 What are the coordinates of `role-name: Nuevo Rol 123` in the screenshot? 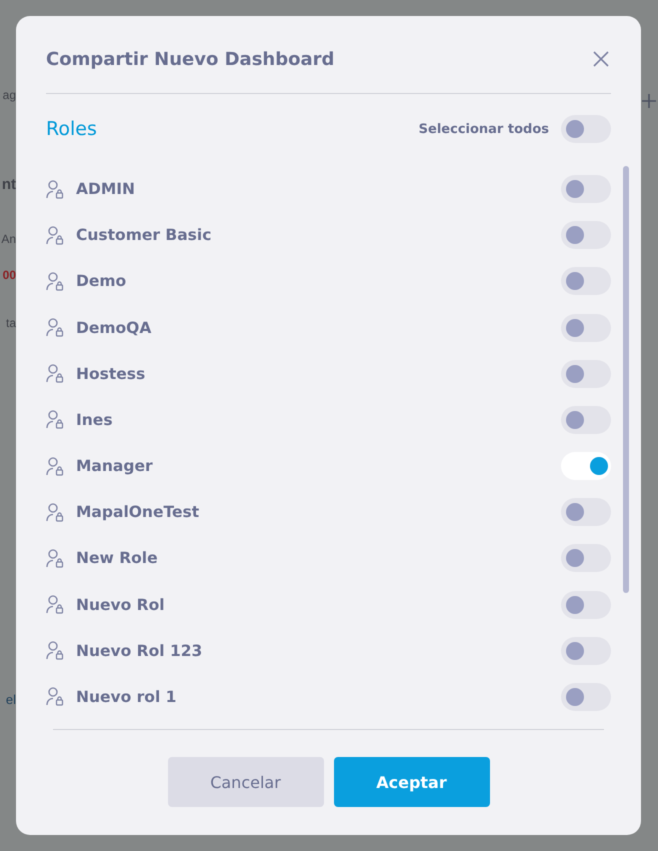 It's located at (140, 651).